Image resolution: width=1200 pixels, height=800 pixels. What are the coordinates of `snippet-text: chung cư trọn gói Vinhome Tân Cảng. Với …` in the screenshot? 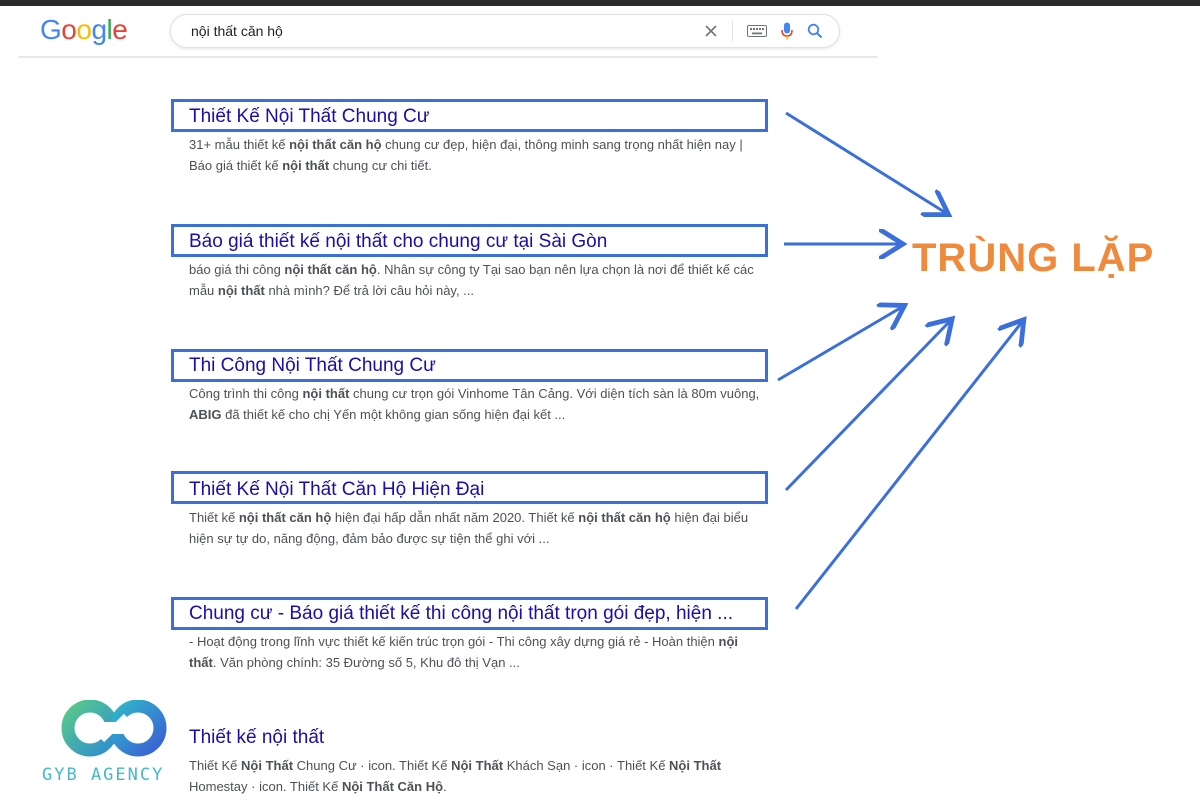 It's located at (554, 393).